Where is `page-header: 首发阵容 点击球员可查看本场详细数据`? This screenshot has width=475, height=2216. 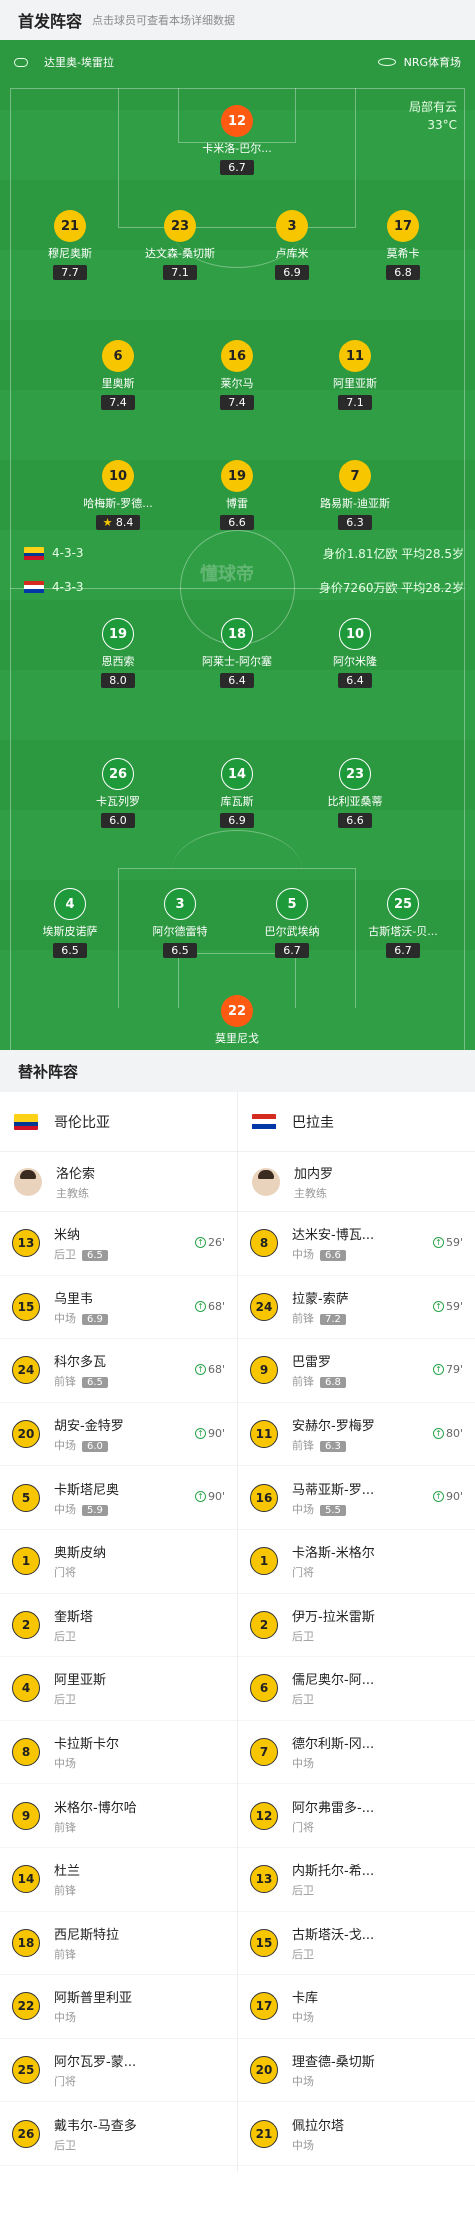 page-header: 首发阵容 点击球员可查看本场详细数据 is located at coordinates (237, 20).